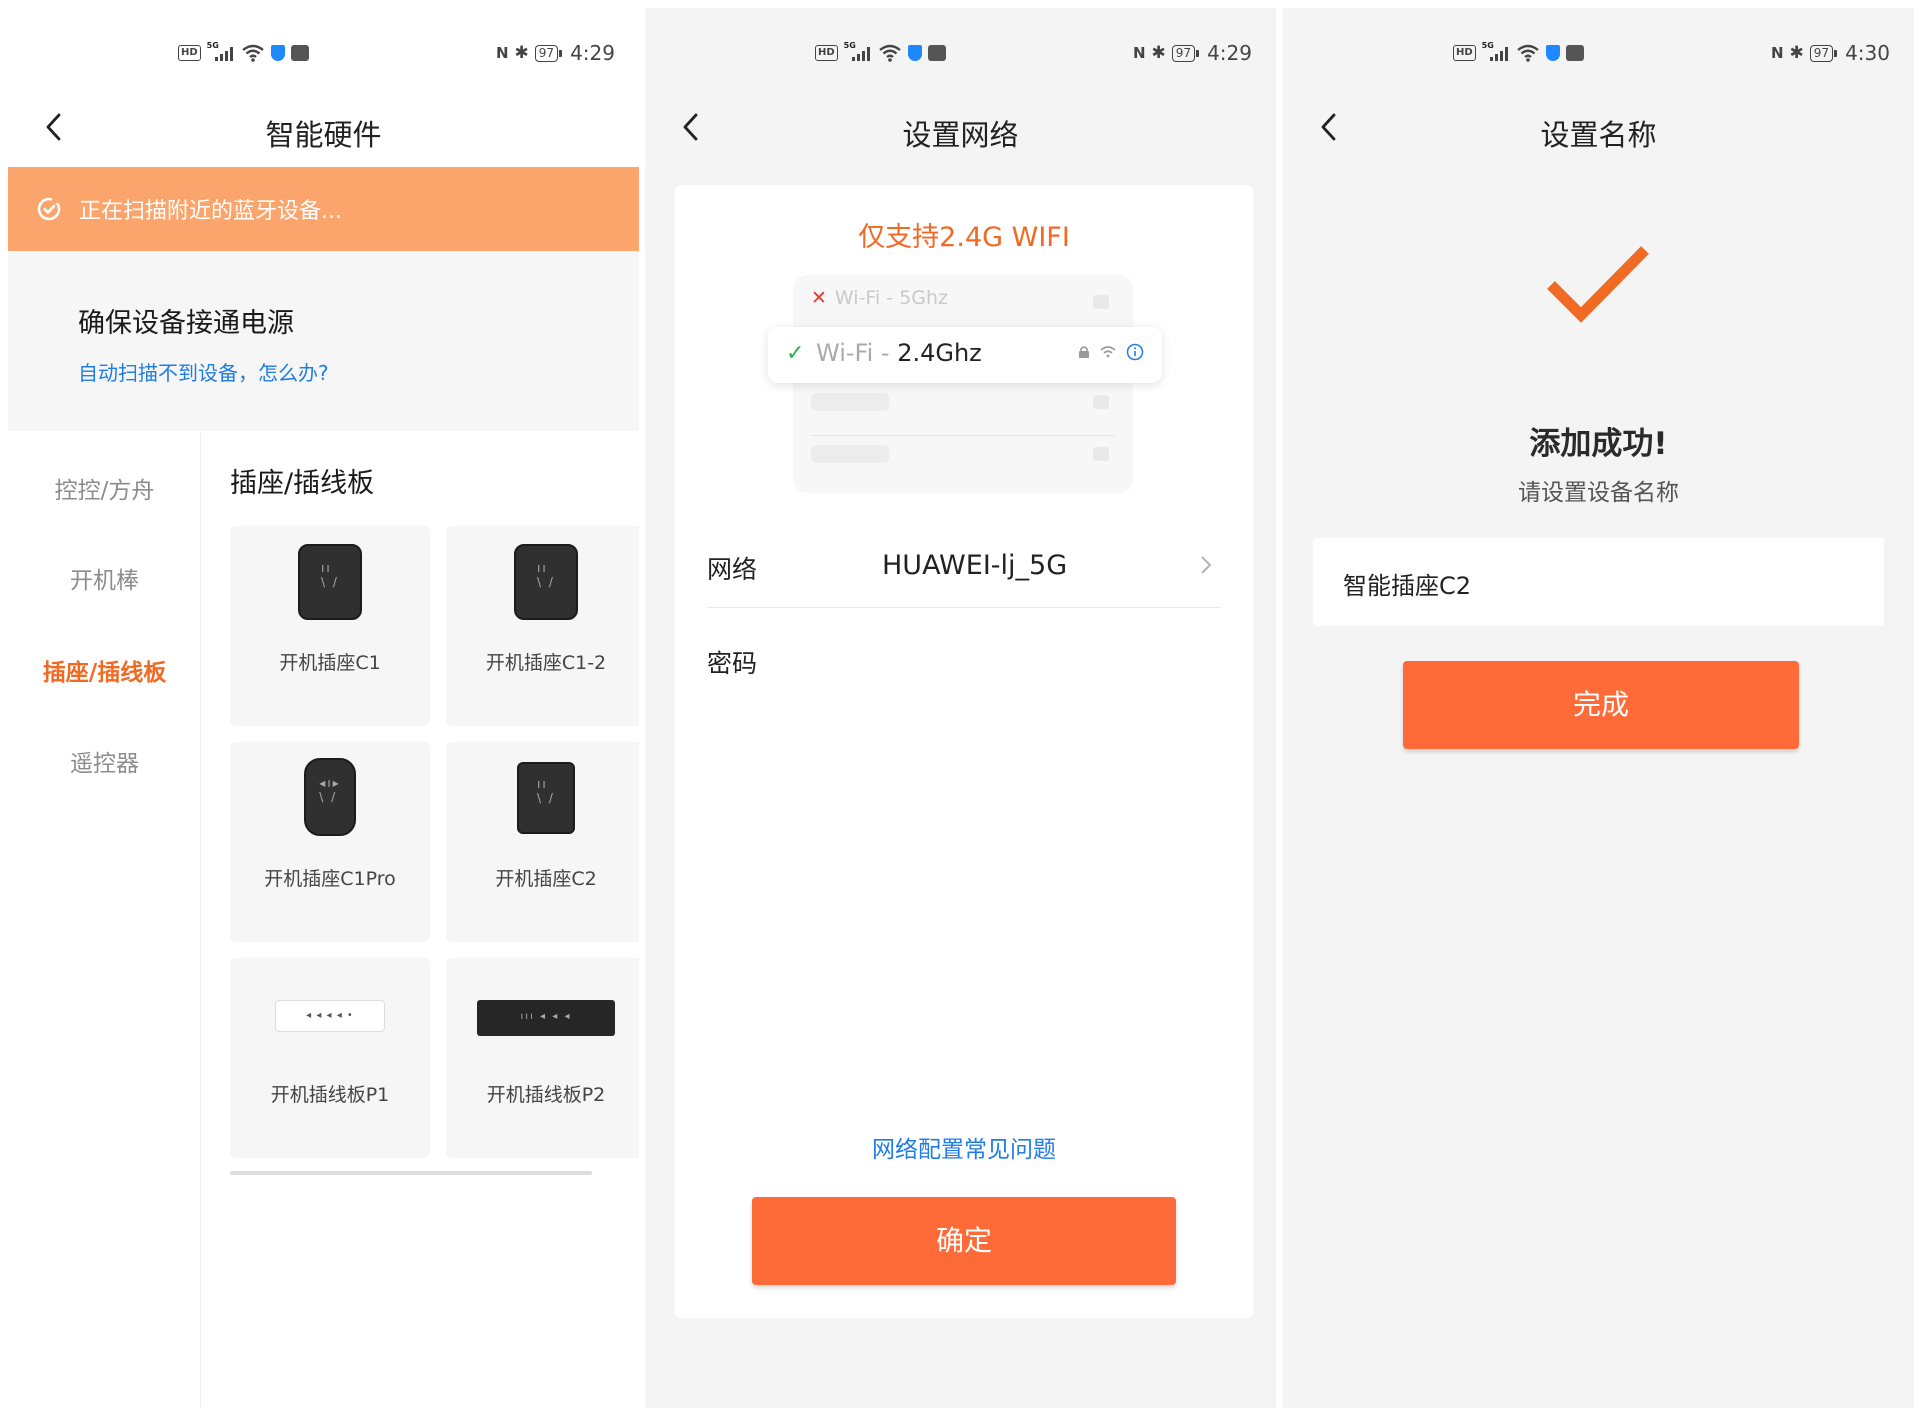  Describe the element at coordinates (542, 626) in the screenshot. I see `product-card-c1-2: ıı \ / 开机插座C1-2` at that location.